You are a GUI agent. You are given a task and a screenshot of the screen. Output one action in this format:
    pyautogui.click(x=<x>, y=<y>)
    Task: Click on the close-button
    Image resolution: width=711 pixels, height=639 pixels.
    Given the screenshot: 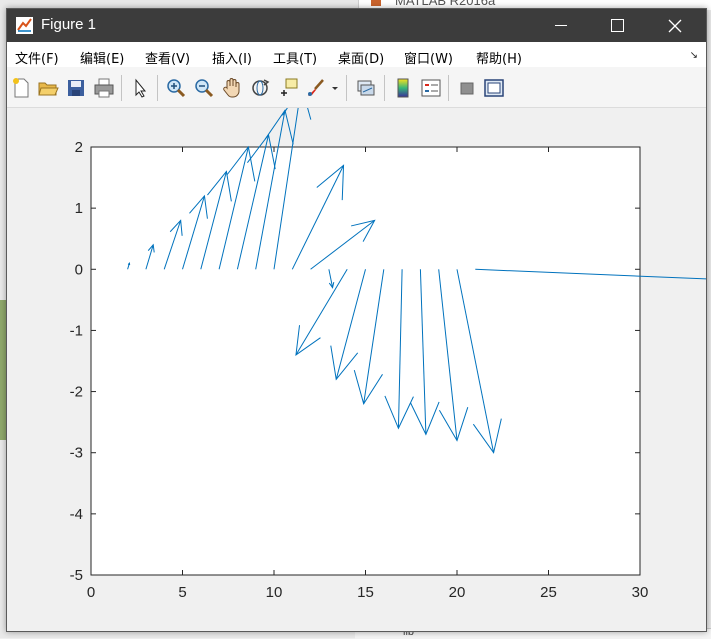 What is the action you would take?
    pyautogui.click(x=675, y=25)
    